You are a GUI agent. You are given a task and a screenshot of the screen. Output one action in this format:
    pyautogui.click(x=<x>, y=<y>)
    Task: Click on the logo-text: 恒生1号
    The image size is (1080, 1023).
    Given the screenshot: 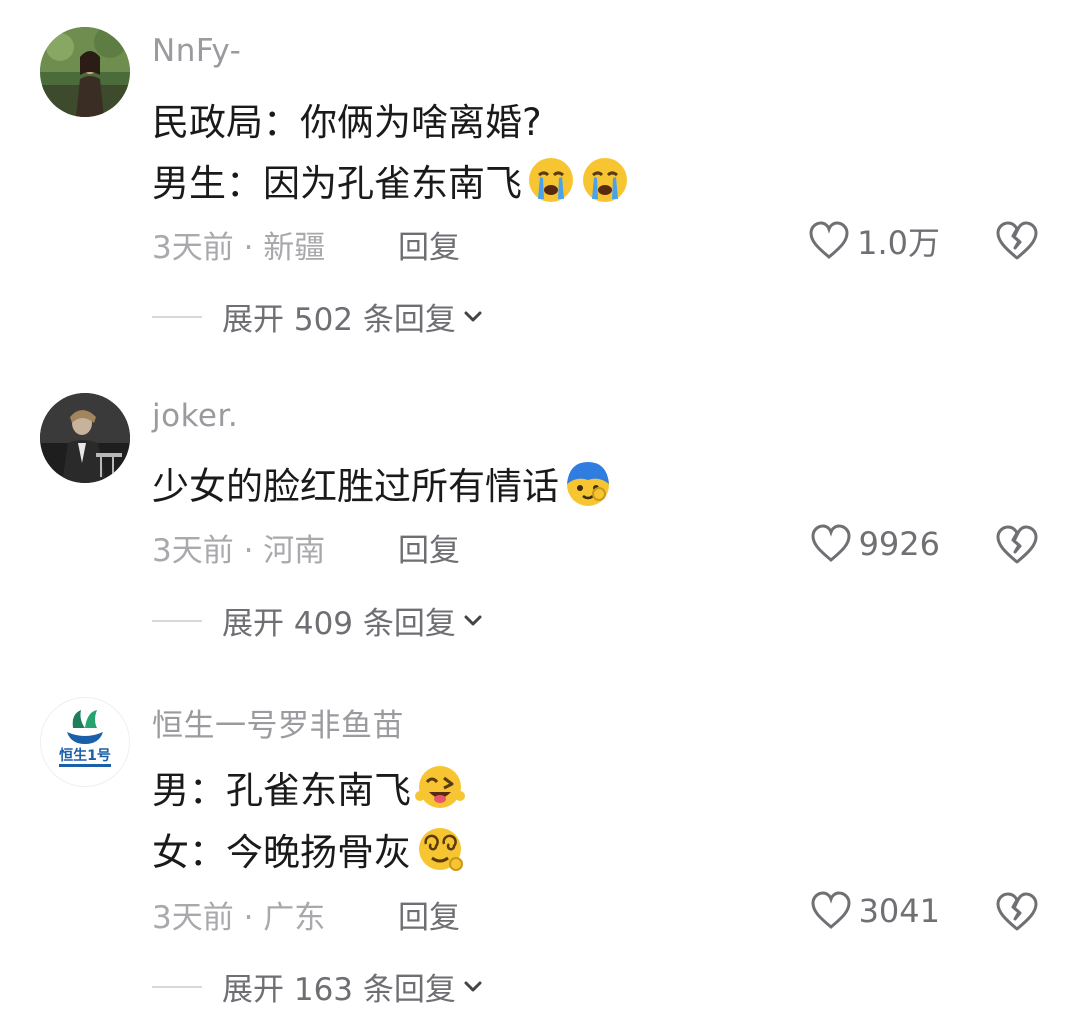 What is the action you would take?
    pyautogui.click(x=85, y=755)
    